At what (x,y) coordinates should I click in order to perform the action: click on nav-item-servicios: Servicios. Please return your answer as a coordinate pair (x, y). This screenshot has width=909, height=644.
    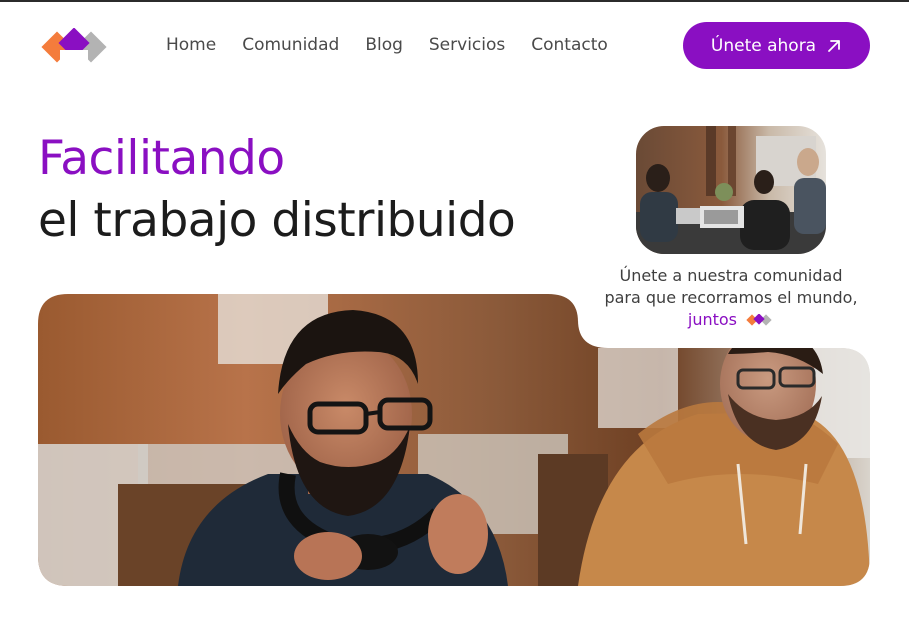
    Looking at the image, I should click on (467, 45).